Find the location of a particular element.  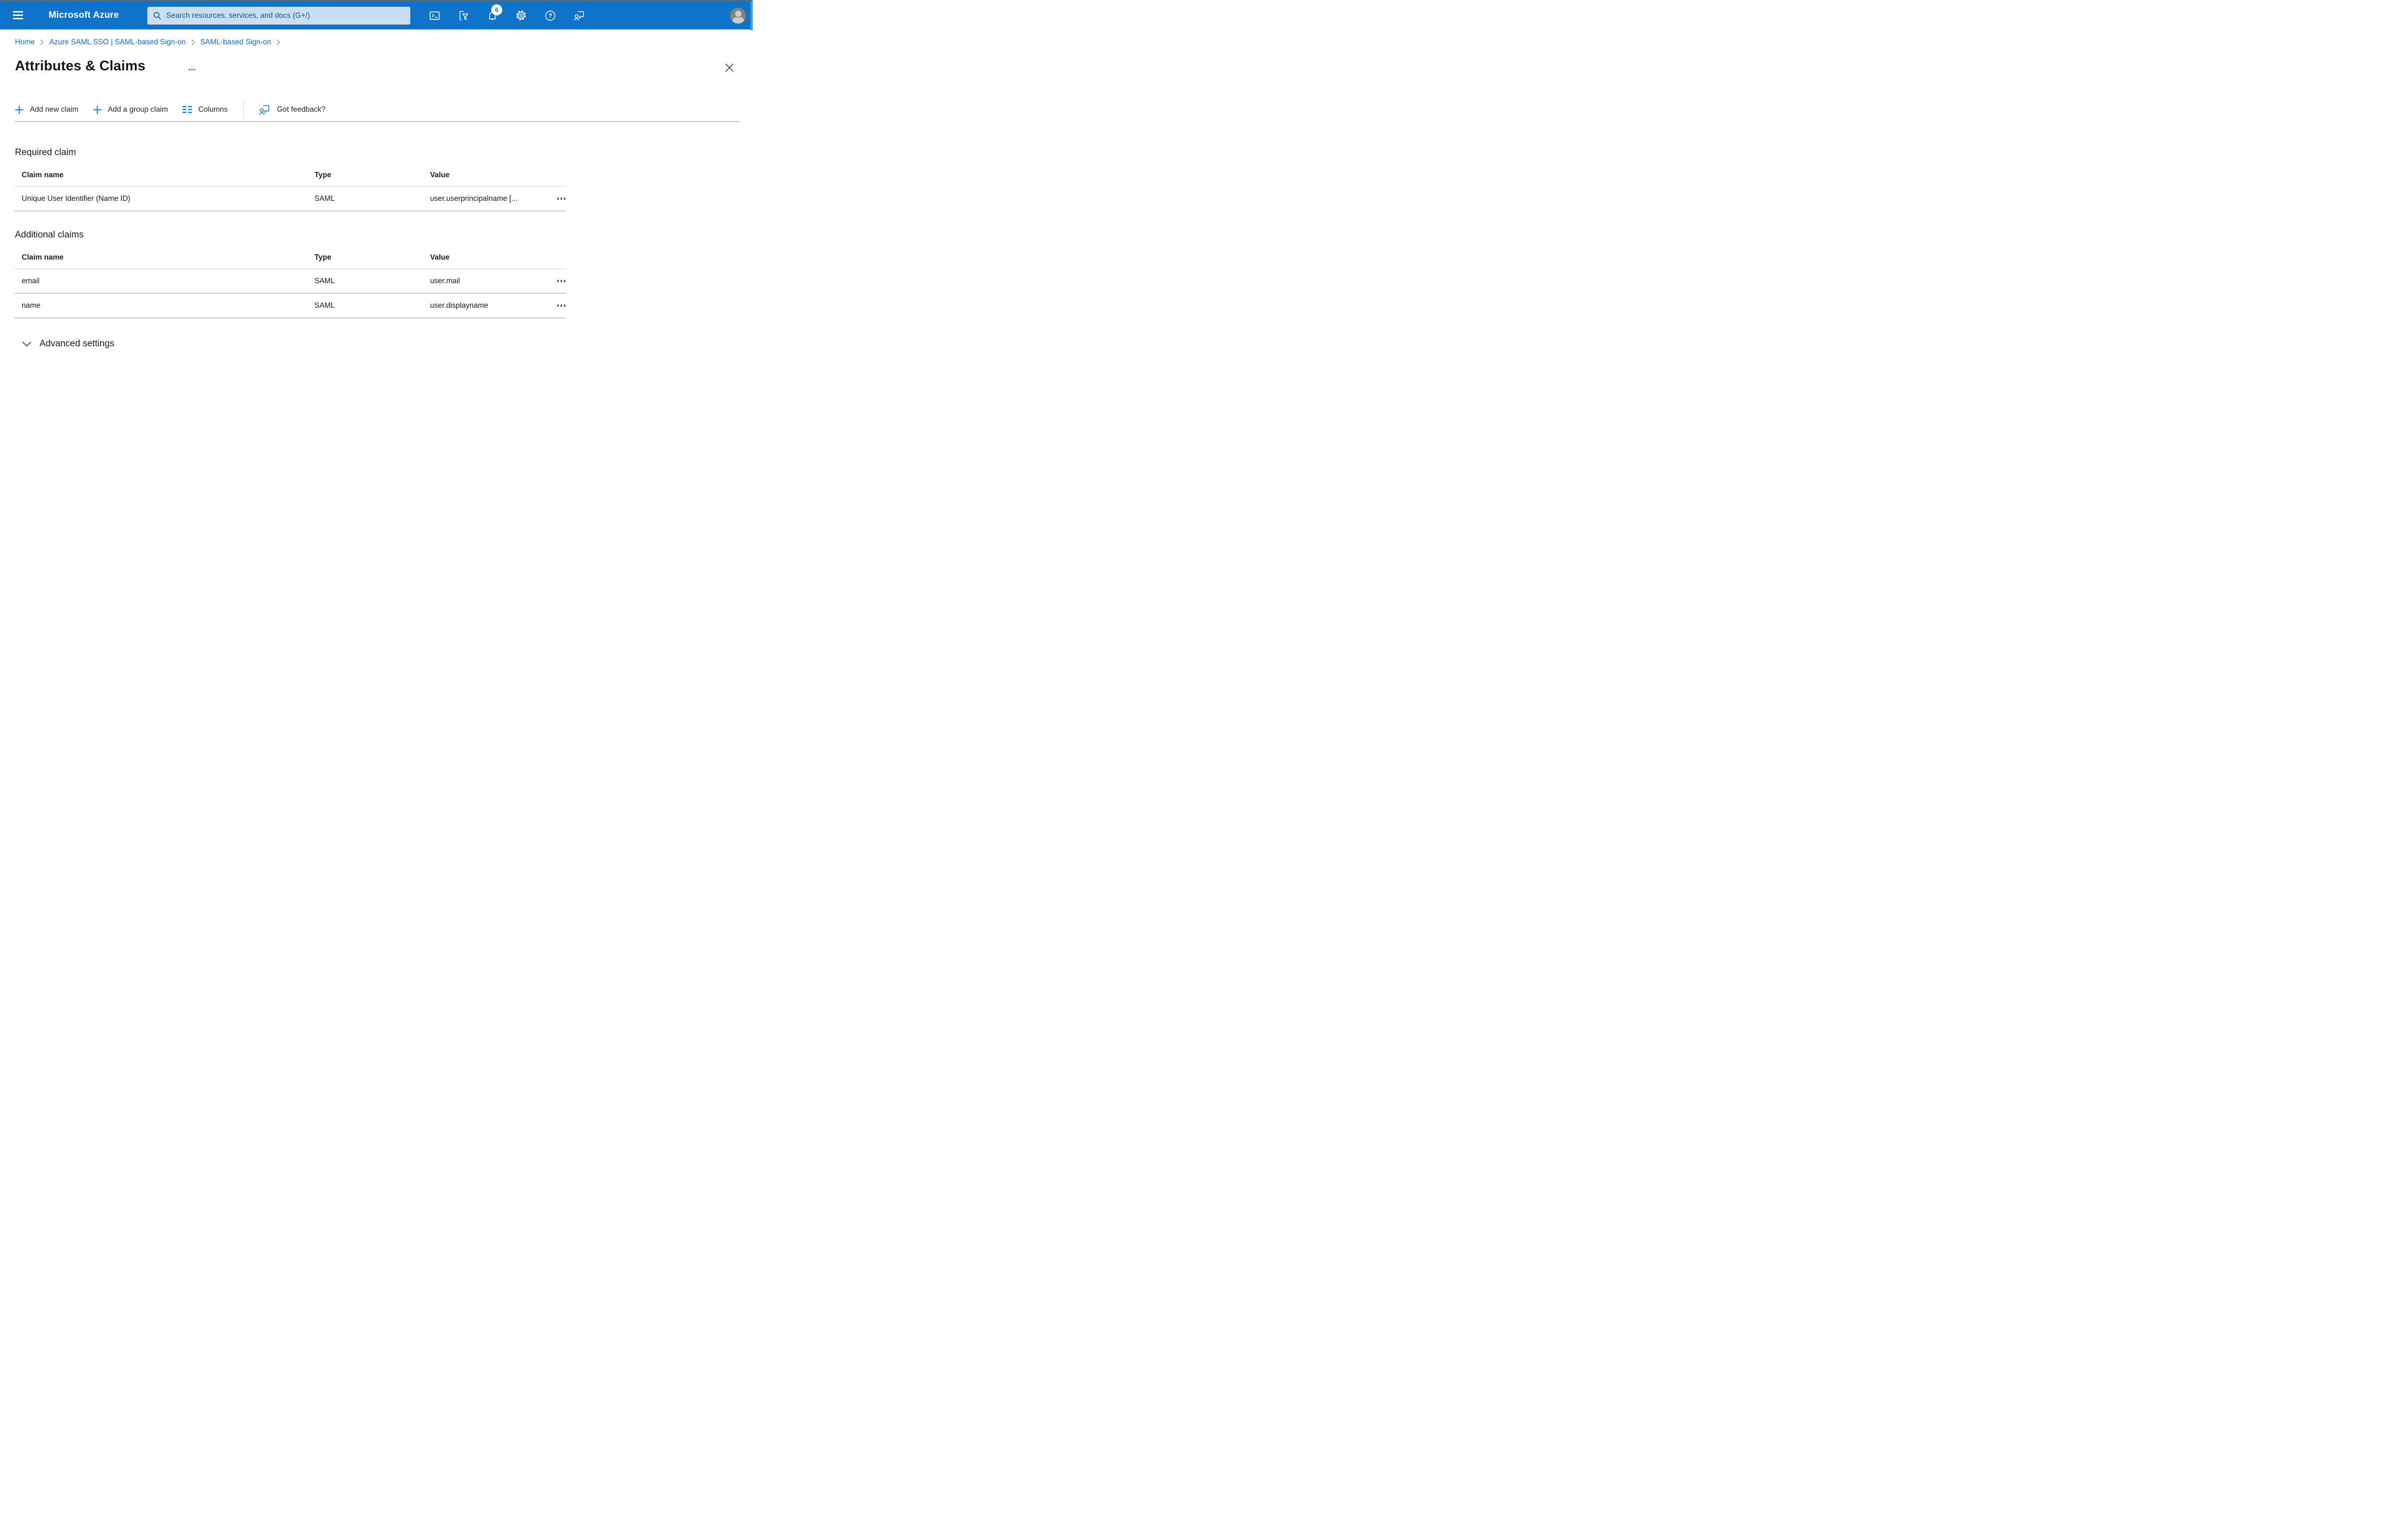

claim-name-cell: Unique User Identifier (Name ID) is located at coordinates (76, 198).